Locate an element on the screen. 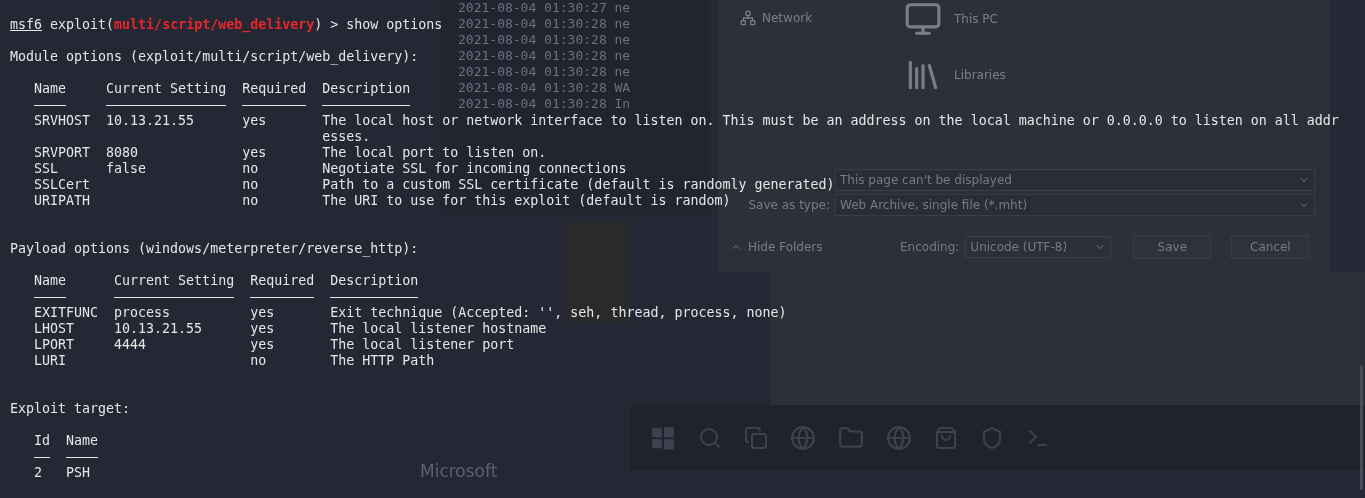  table-cell: process is located at coordinates (142, 313).